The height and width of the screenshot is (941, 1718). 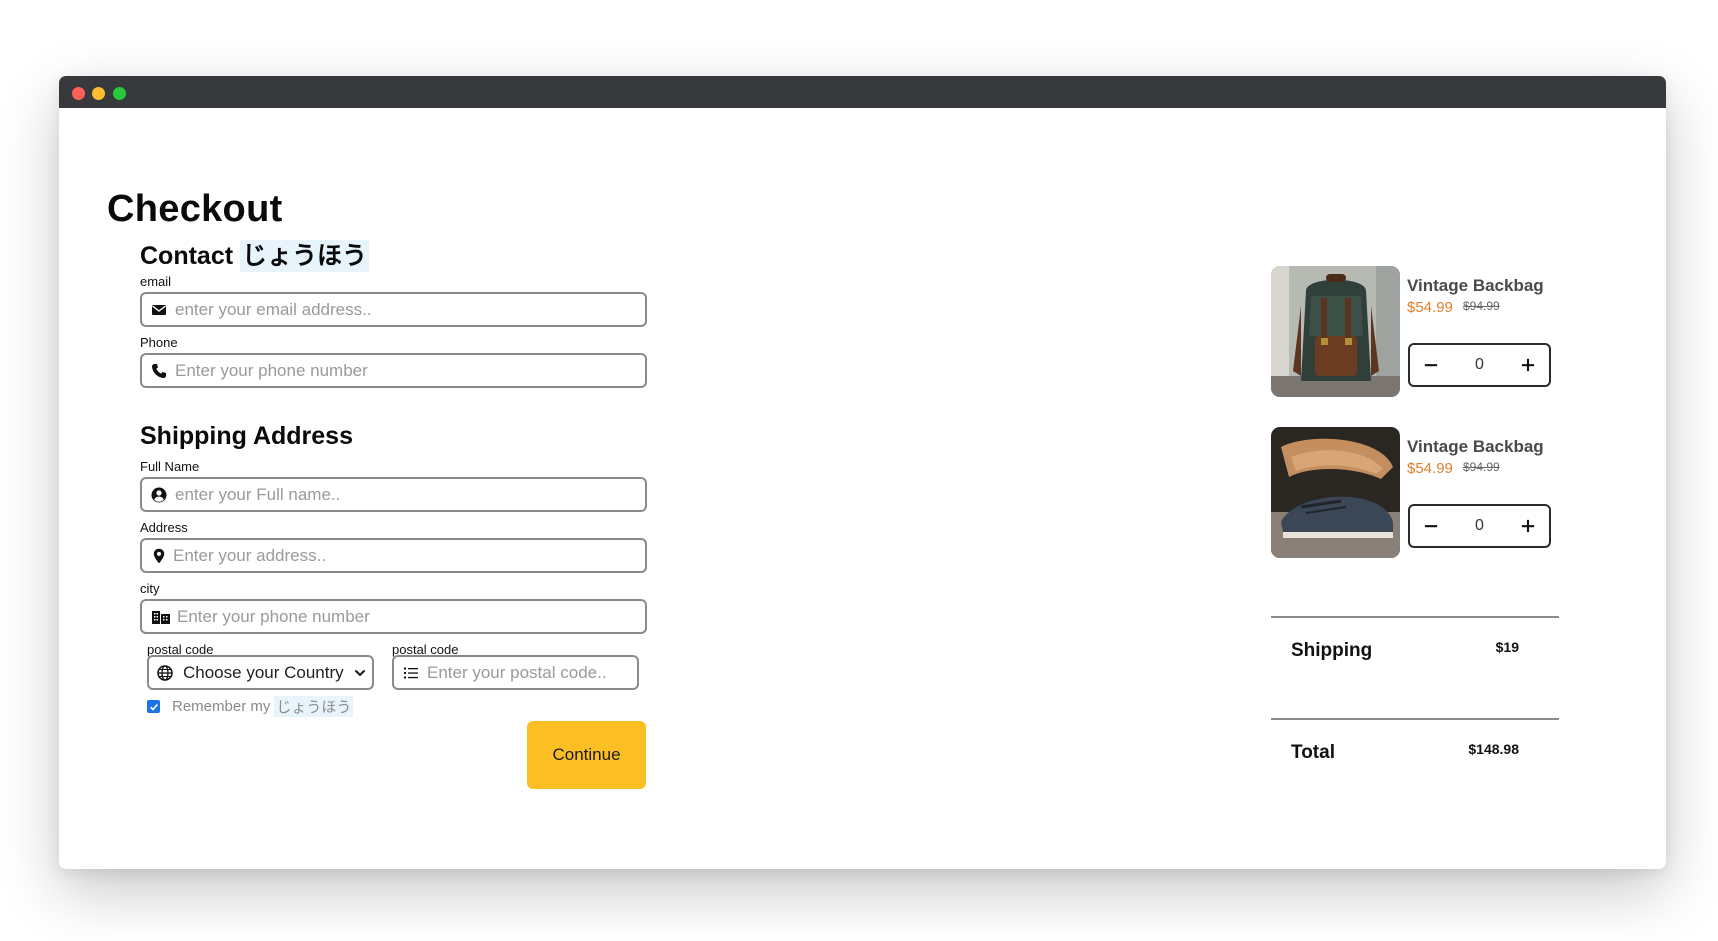 What do you see at coordinates (119, 93) in the screenshot?
I see `maximize-window-button` at bounding box center [119, 93].